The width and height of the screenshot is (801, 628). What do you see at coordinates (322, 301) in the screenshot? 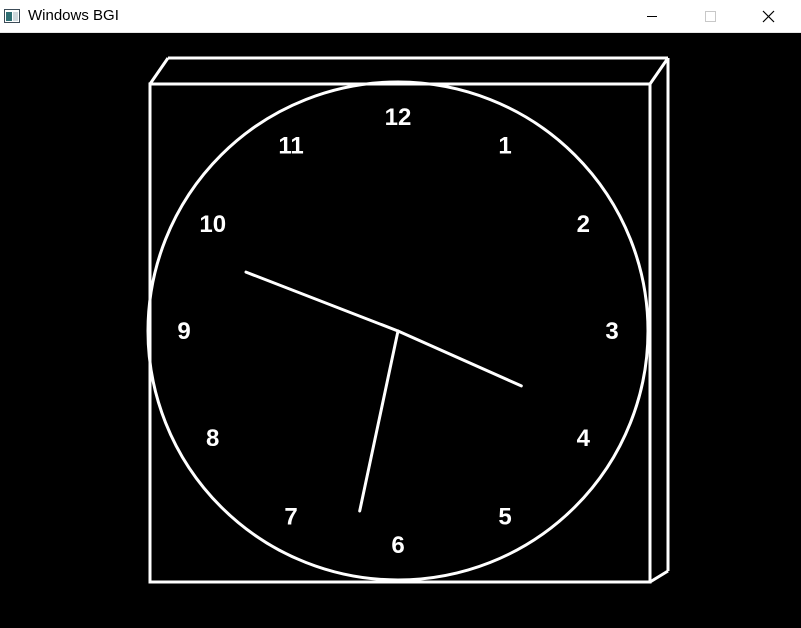
I see `minute-hand` at bounding box center [322, 301].